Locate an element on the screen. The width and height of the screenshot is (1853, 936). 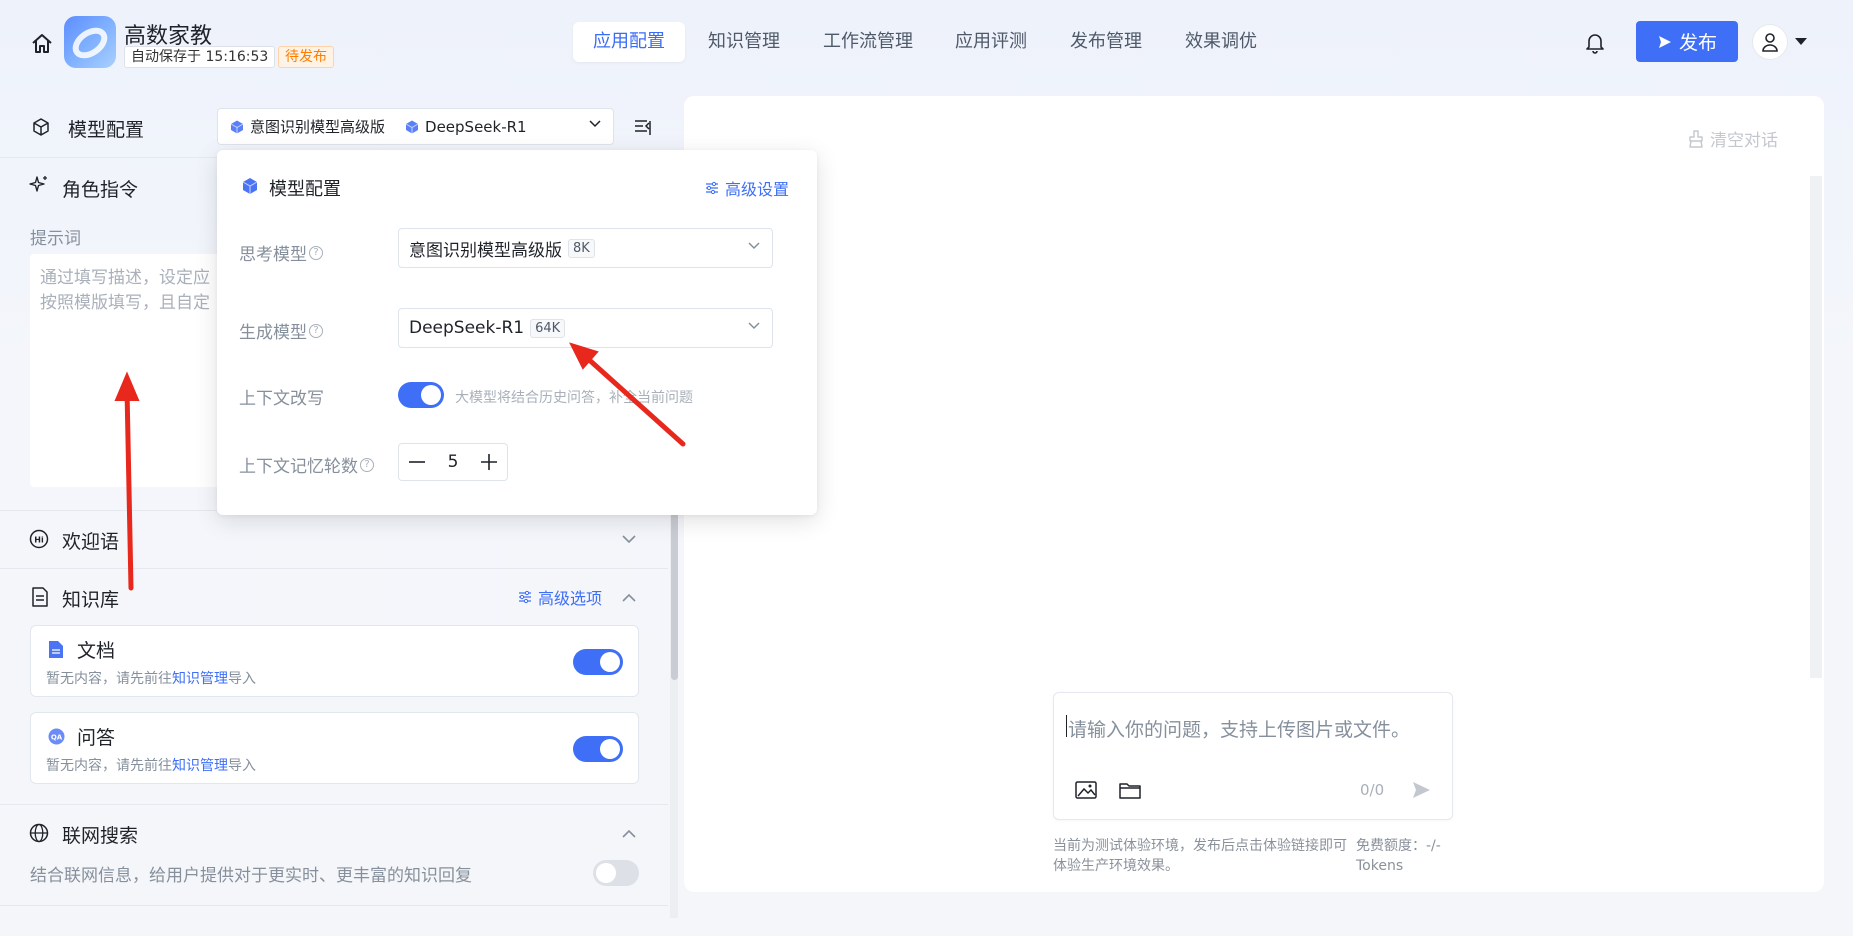
annotation-arrows is located at coordinates (400, 466).